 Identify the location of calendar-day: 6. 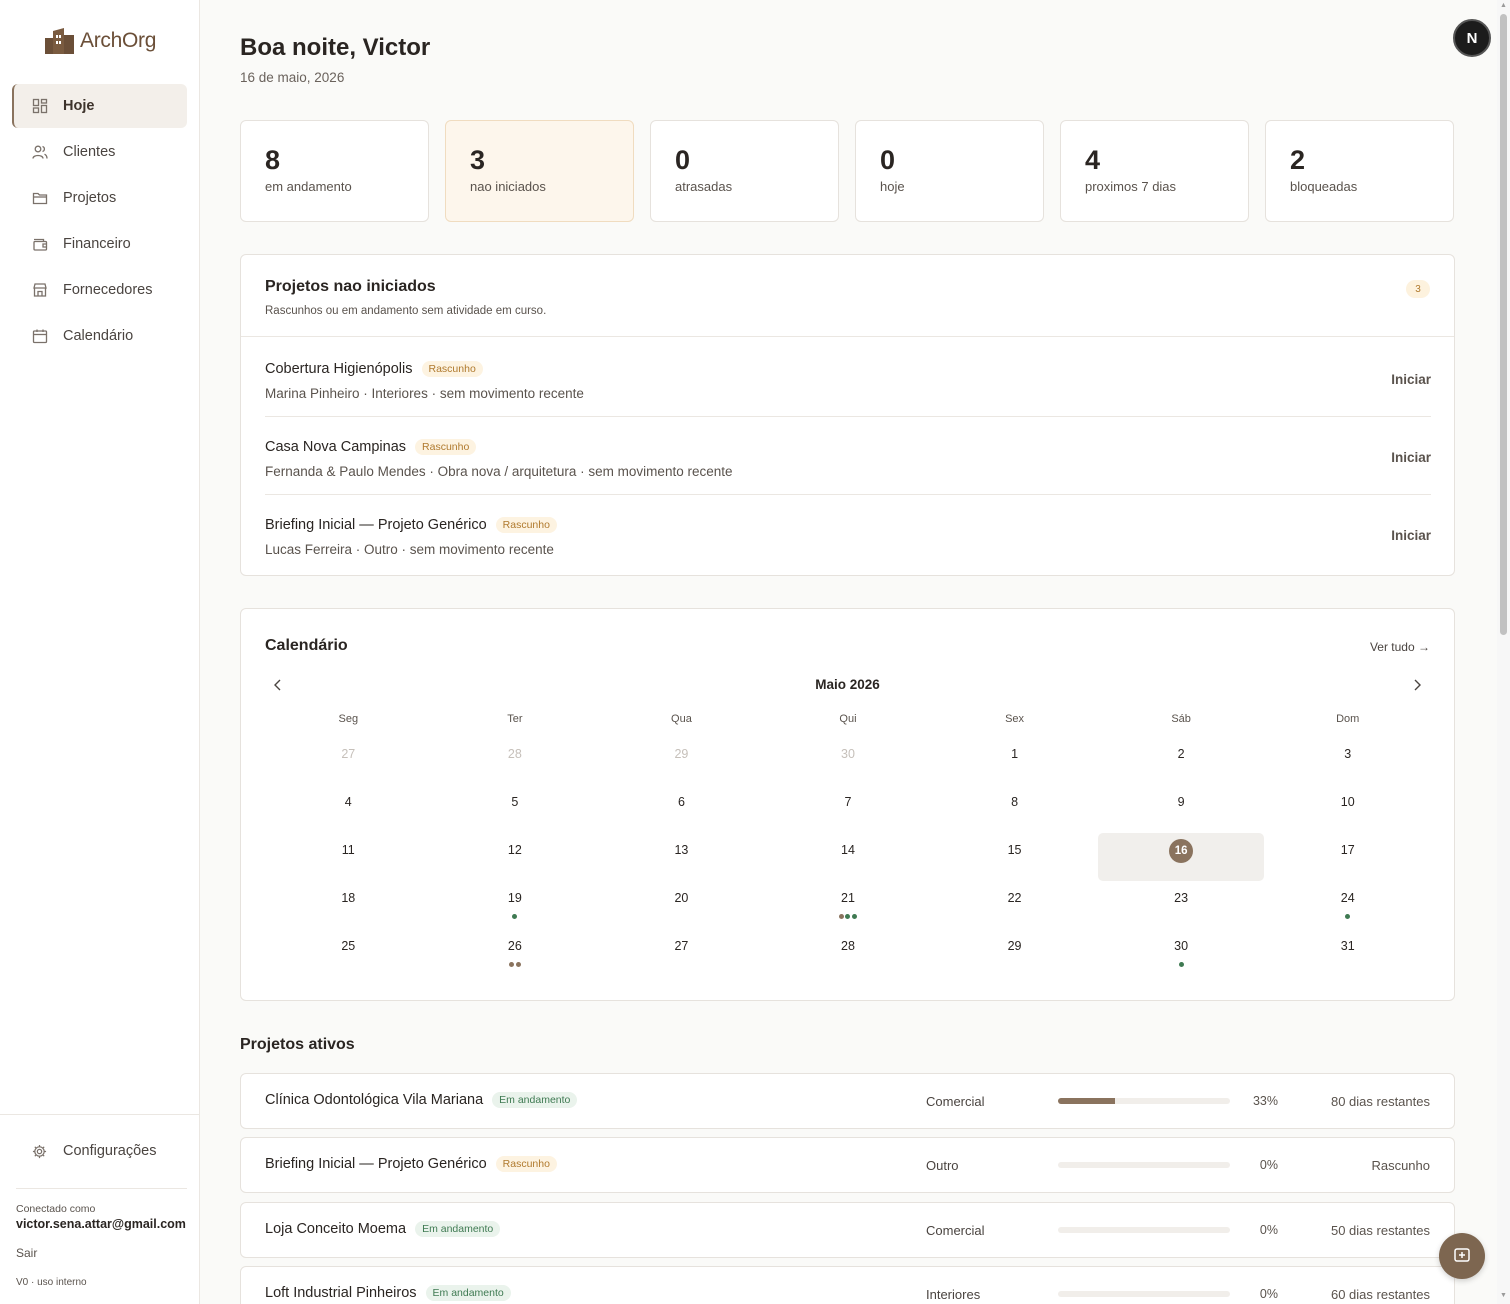
(681, 809).